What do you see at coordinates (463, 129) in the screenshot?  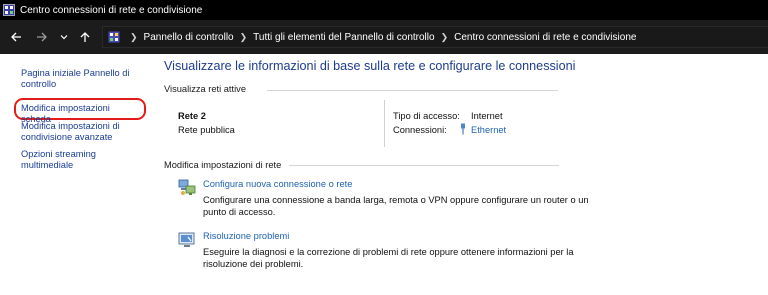 I see `ethernet-icon` at bounding box center [463, 129].